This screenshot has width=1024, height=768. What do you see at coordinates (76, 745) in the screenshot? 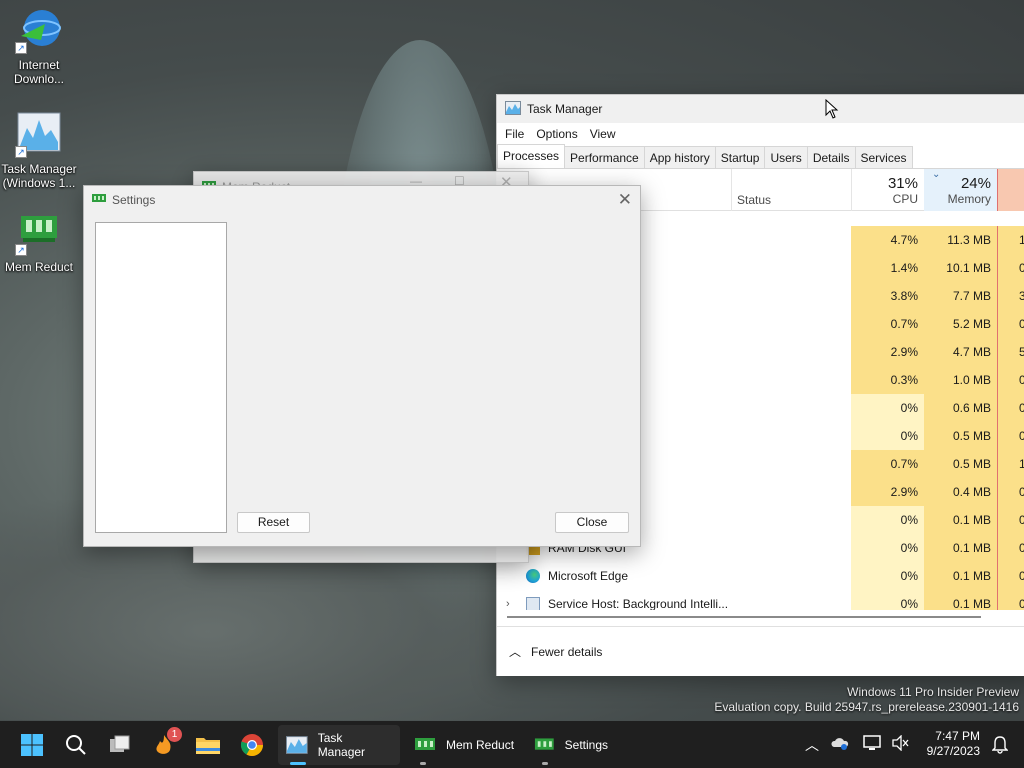
I see `search-button` at bounding box center [76, 745].